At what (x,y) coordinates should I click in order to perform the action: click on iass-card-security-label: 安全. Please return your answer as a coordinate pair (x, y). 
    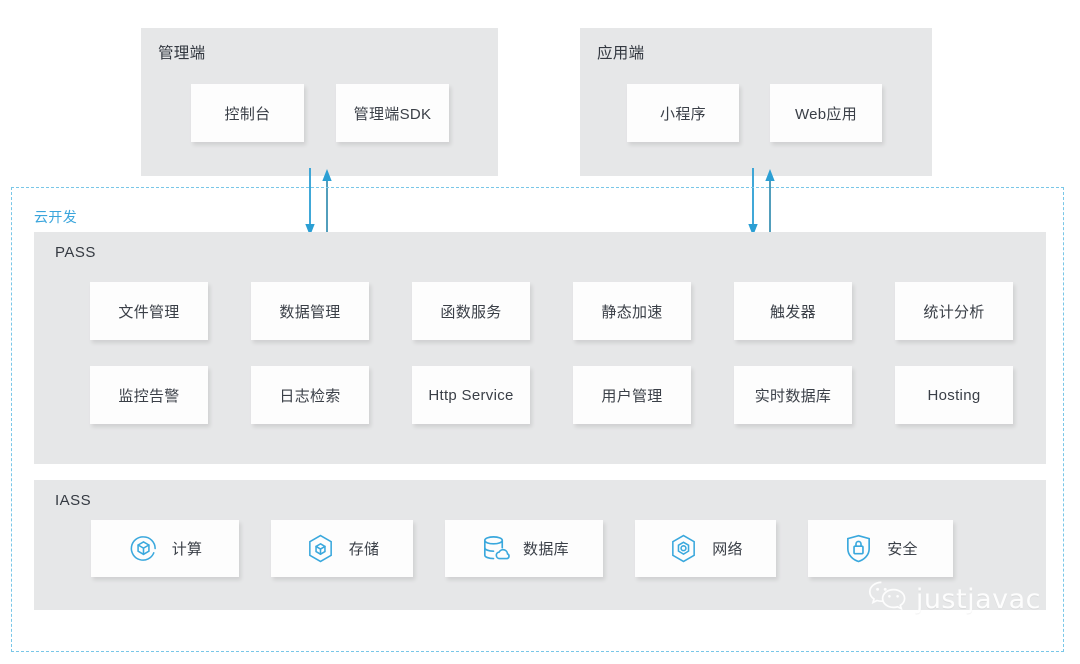
    Looking at the image, I should click on (902, 549).